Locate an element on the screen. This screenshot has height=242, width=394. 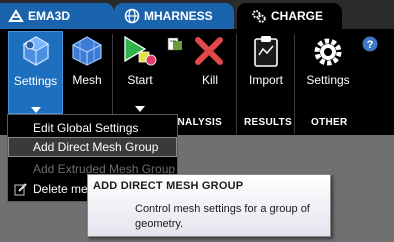
ema3d-logo-icon is located at coordinates (16, 16).